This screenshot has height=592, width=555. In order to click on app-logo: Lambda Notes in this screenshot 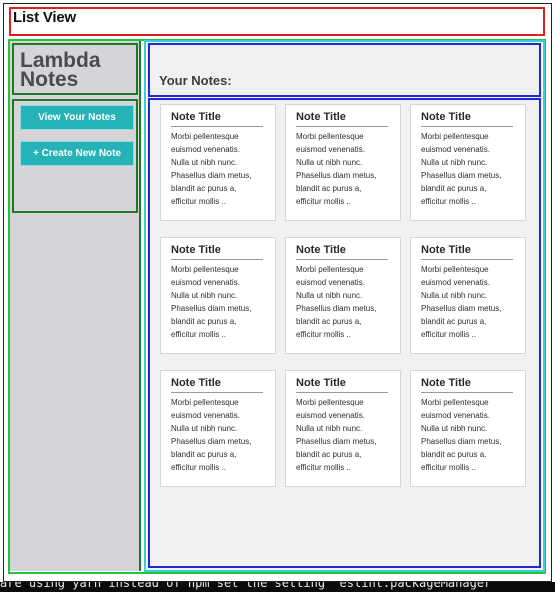, I will do `click(60, 70)`.